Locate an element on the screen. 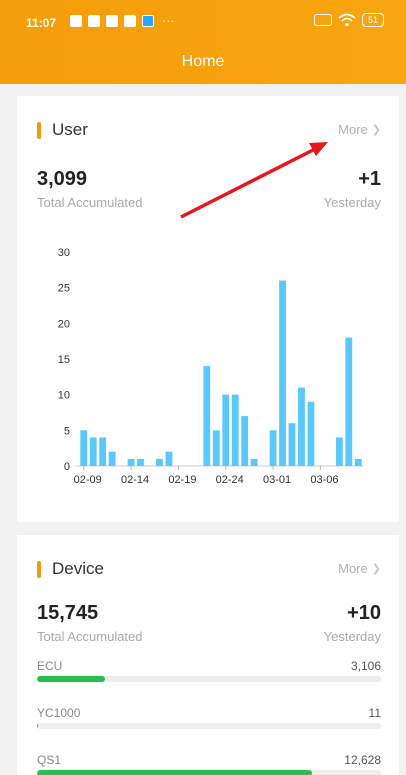 The image size is (406, 775). sim-icon is located at coordinates (322, 20).